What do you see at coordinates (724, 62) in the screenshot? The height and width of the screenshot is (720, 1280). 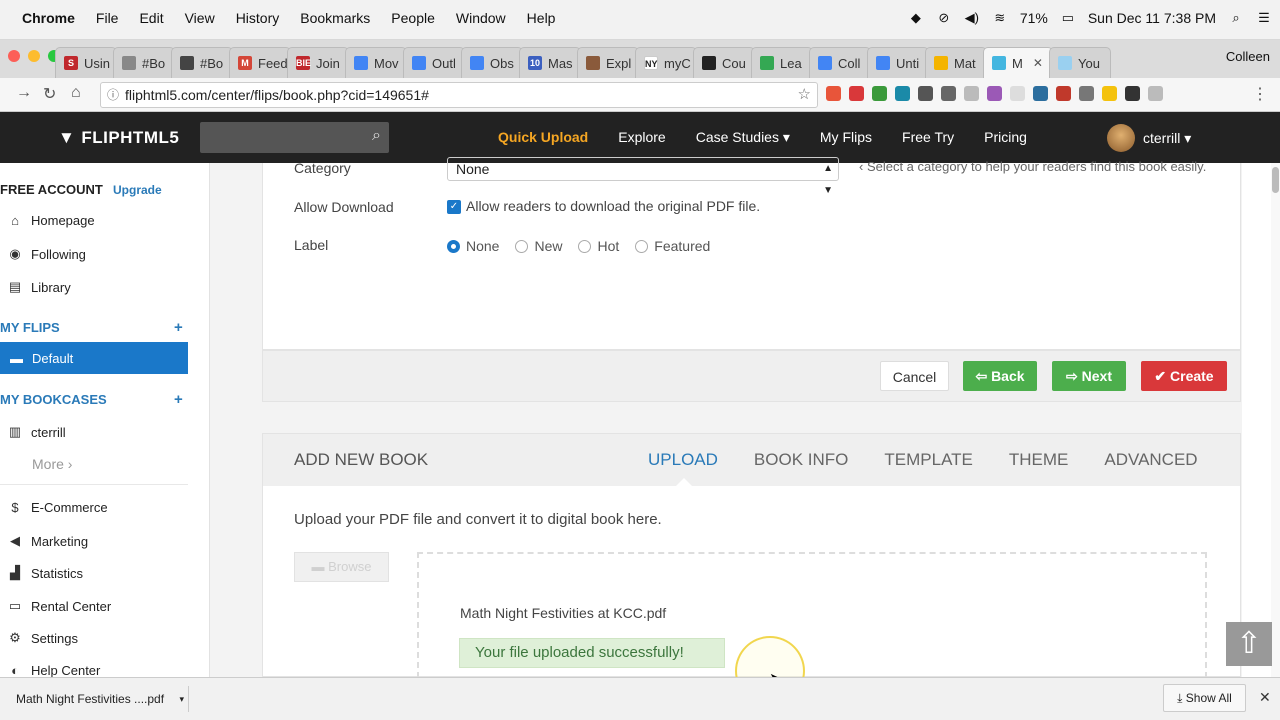 I see `browser-tab: Cou` at bounding box center [724, 62].